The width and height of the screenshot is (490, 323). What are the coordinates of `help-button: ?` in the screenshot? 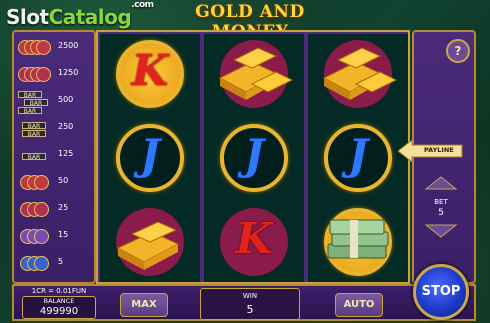 It's located at (458, 51).